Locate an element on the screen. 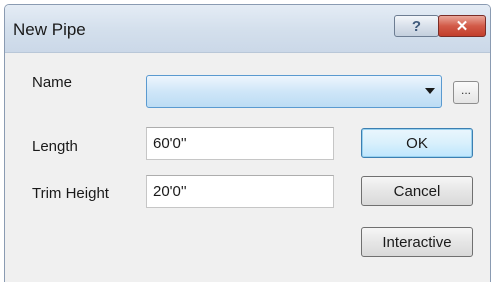 The width and height of the screenshot is (495, 282). help-button: ? is located at coordinates (416, 26).